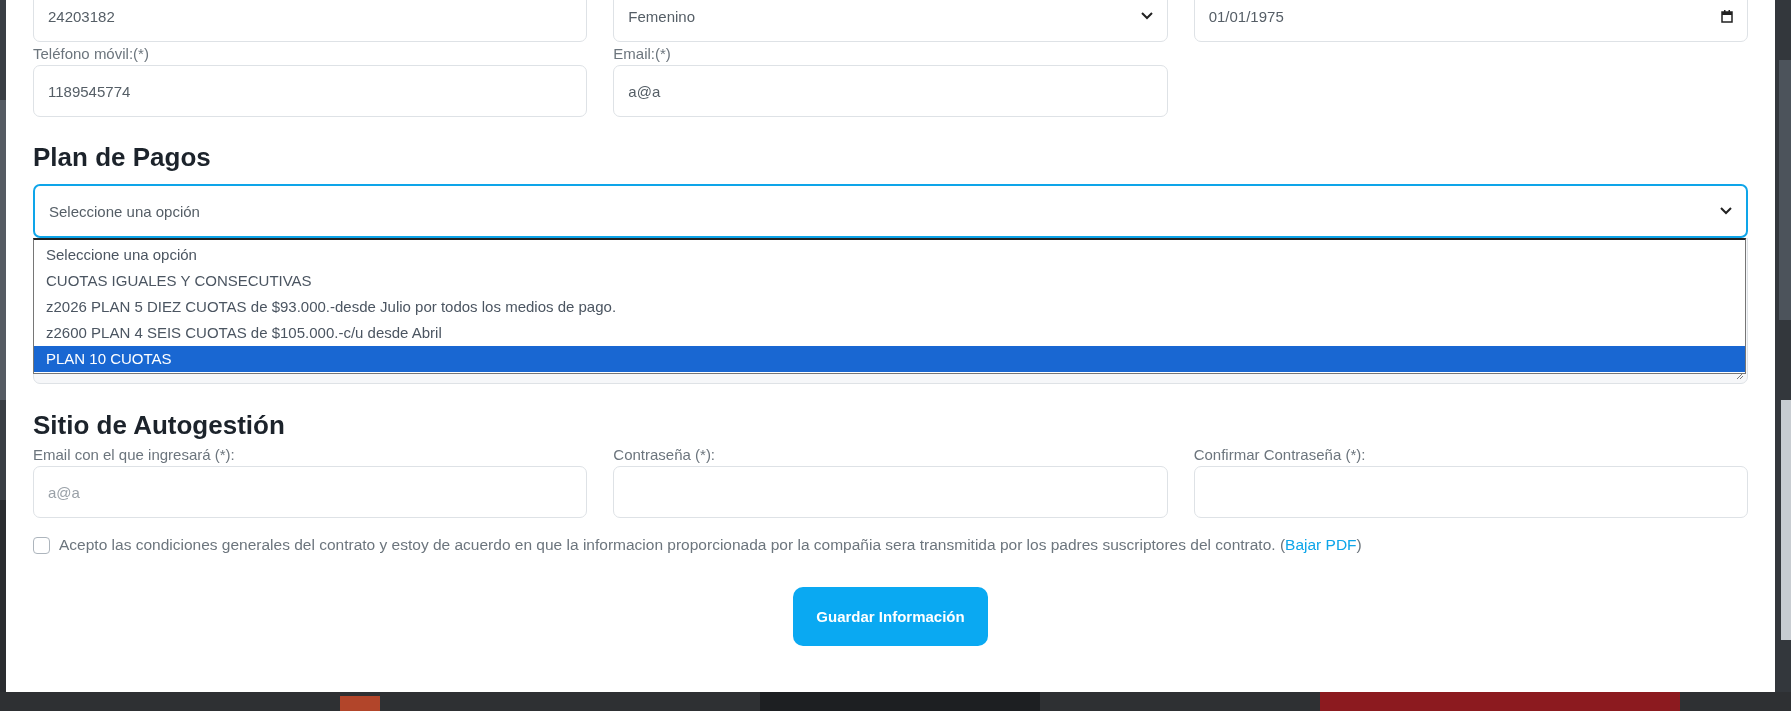  Describe the element at coordinates (134, 455) in the screenshot. I see `field-label: Email con el que ingresará (*):` at that location.